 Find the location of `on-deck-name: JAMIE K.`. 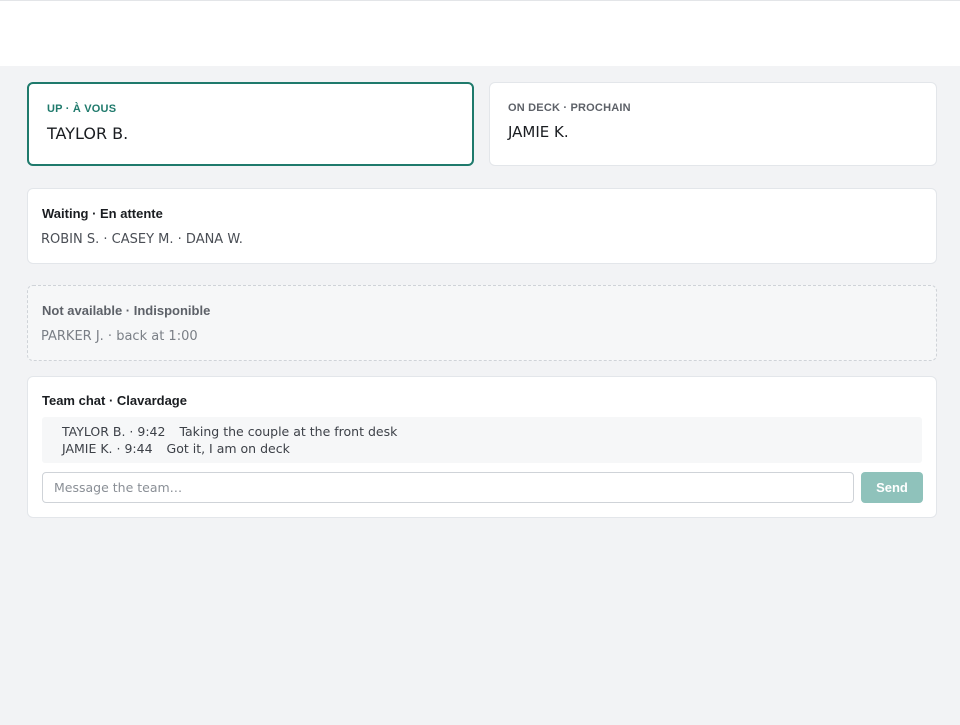

on-deck-name: JAMIE K. is located at coordinates (538, 132).